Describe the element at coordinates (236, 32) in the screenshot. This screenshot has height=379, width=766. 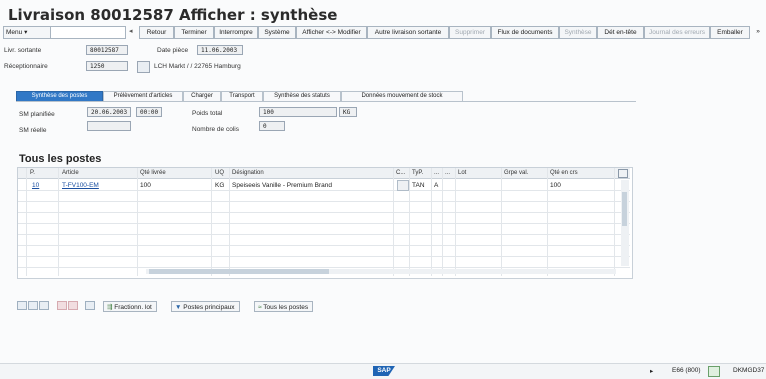
I see `interrompre-button: Interrompre` at that location.